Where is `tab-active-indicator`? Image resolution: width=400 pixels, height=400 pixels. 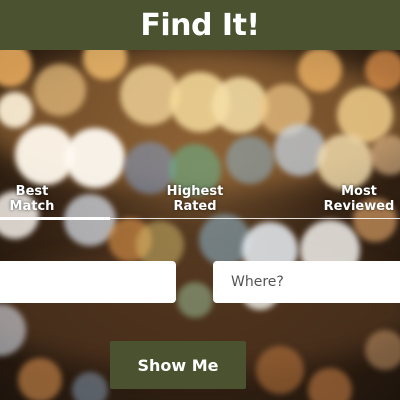
tab-active-indicator is located at coordinates (55, 218).